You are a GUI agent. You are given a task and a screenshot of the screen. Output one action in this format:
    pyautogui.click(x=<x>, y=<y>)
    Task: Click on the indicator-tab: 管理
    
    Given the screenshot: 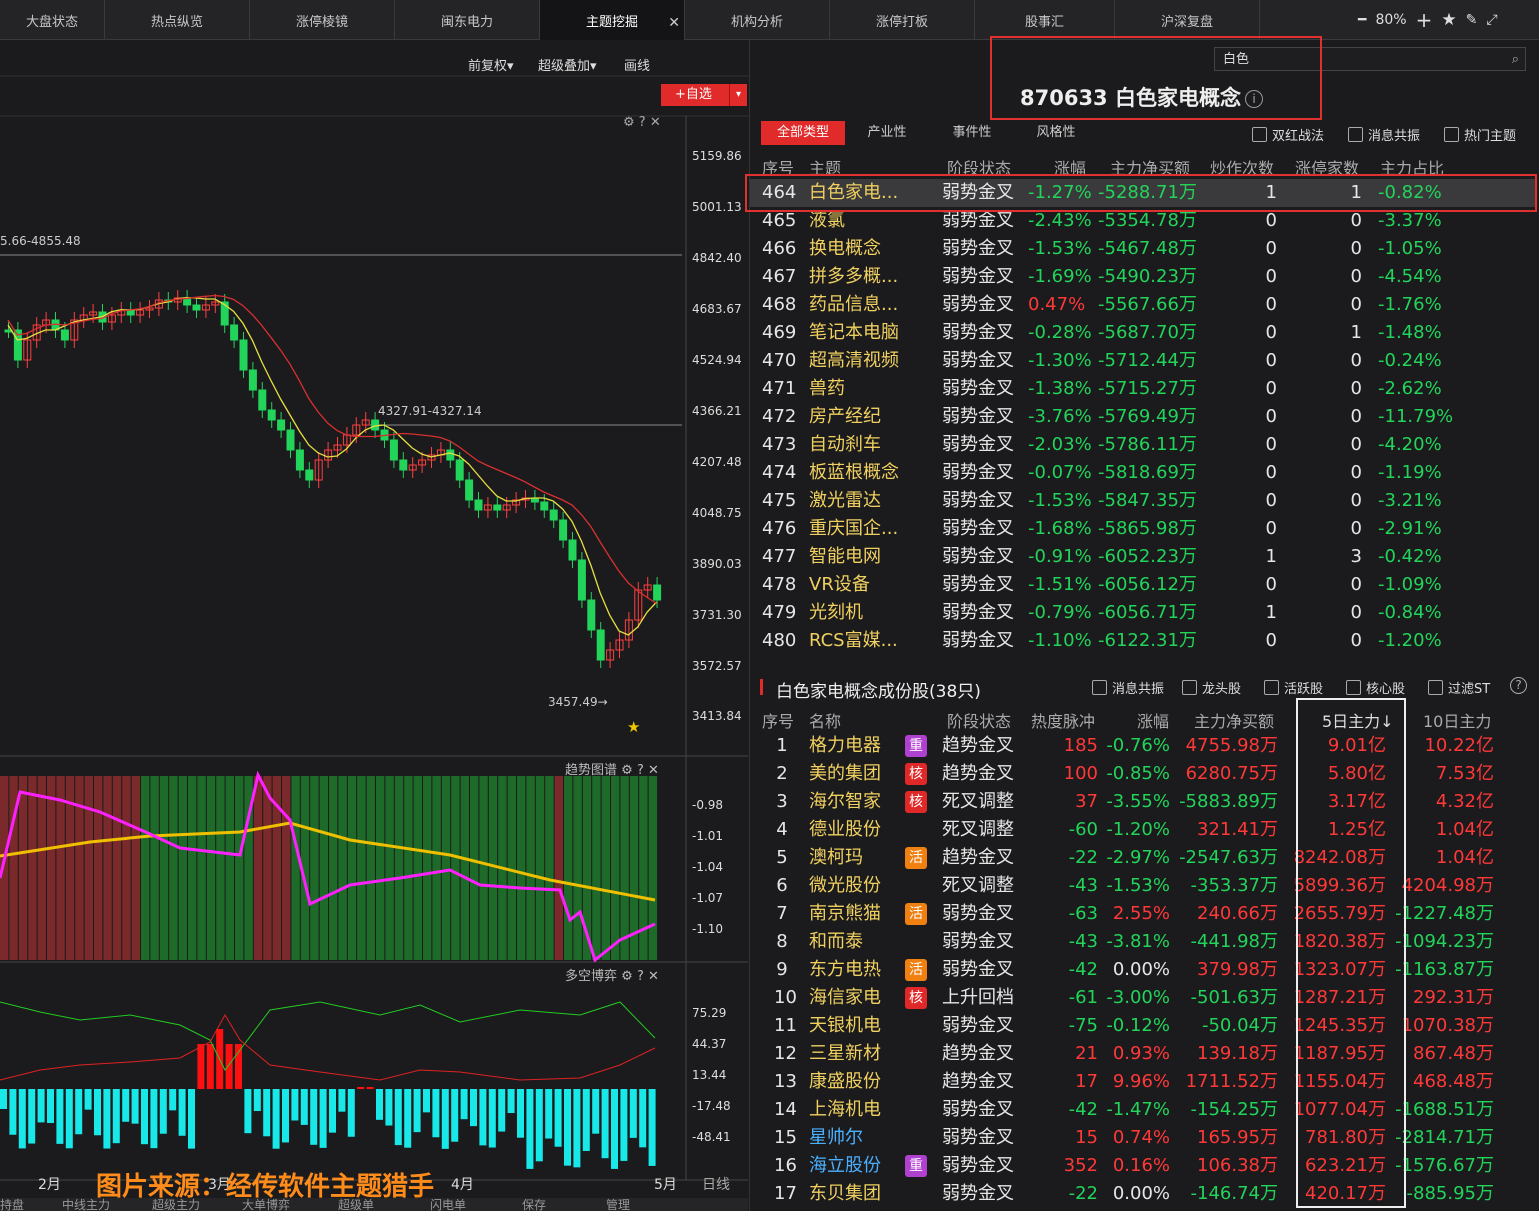 What is the action you would take?
    pyautogui.click(x=618, y=1204)
    